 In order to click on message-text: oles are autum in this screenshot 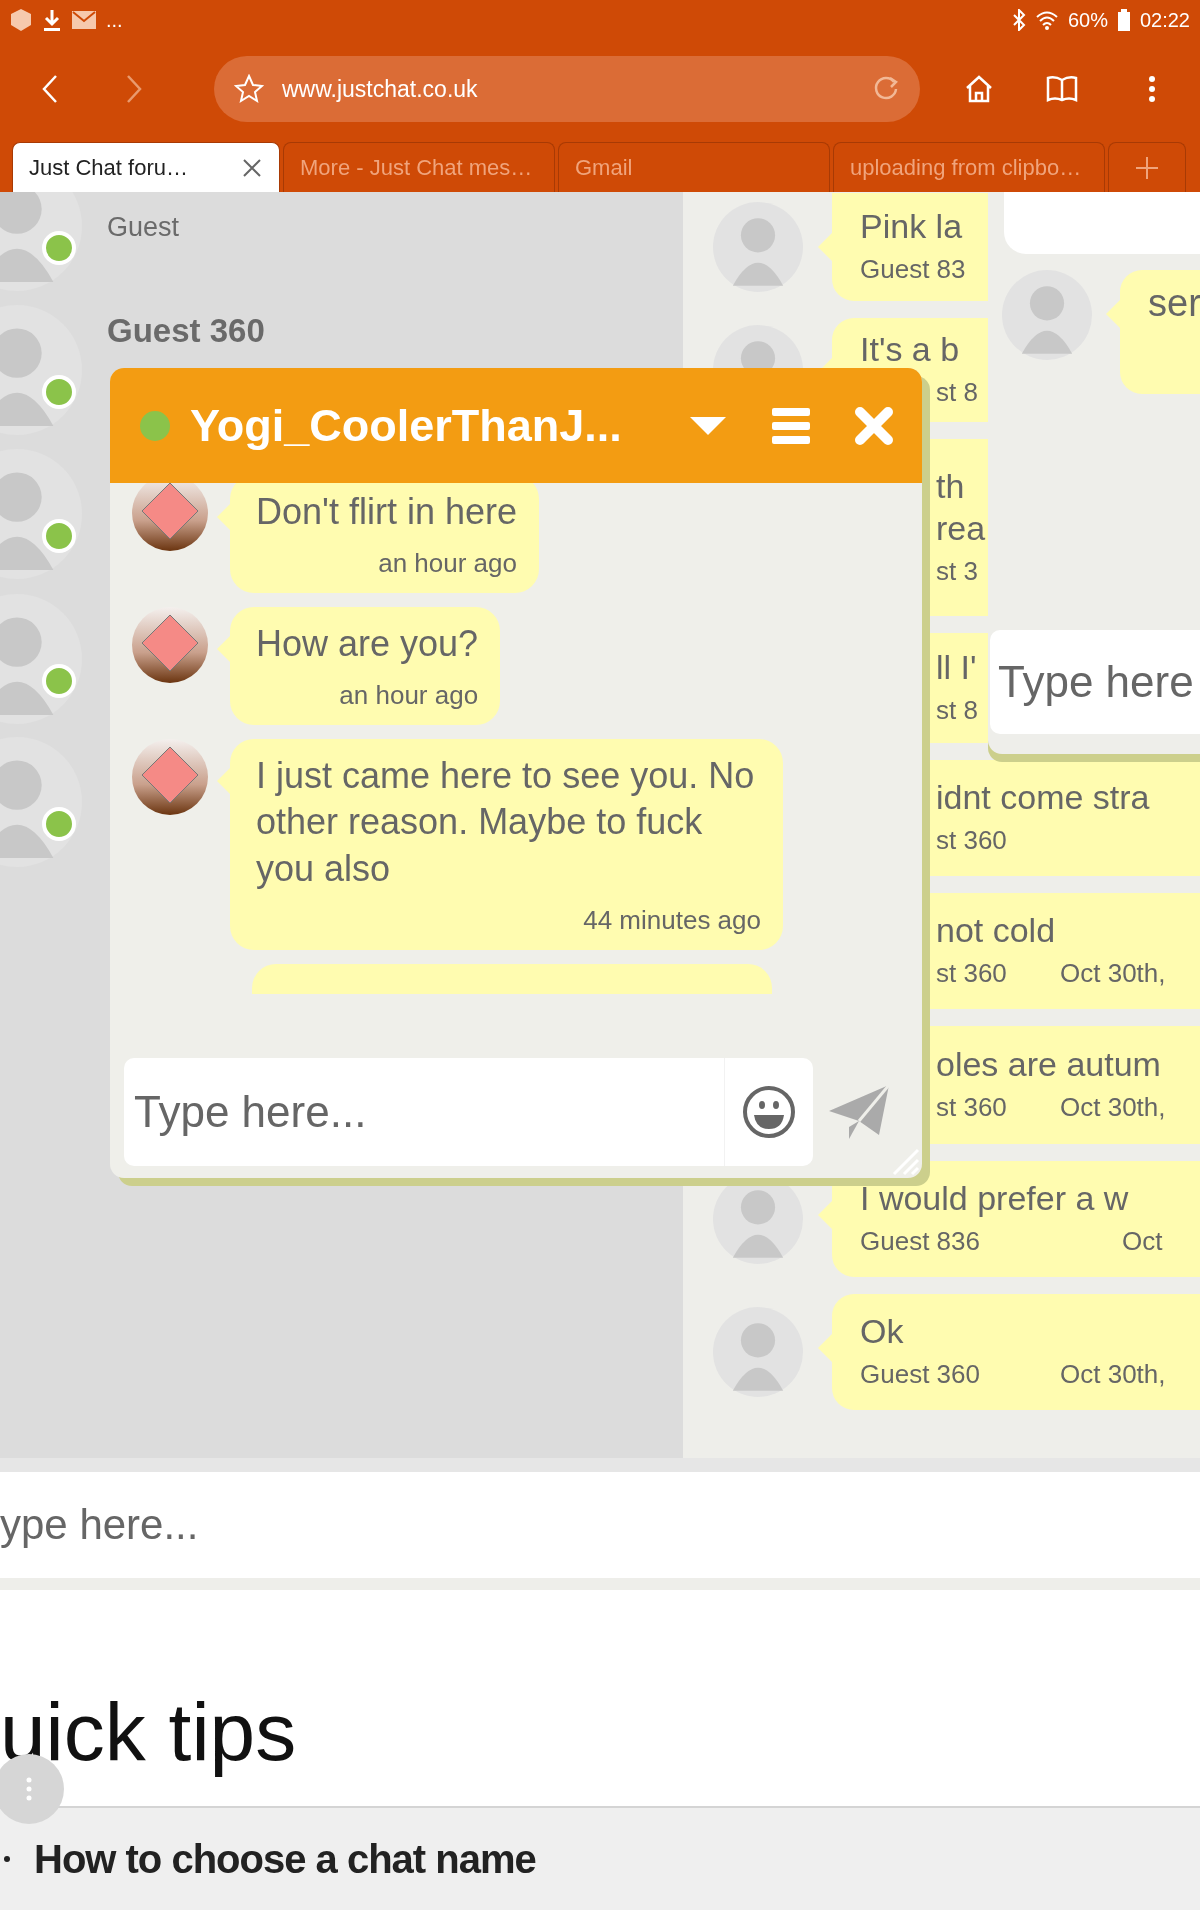, I will do `click(1048, 1065)`.